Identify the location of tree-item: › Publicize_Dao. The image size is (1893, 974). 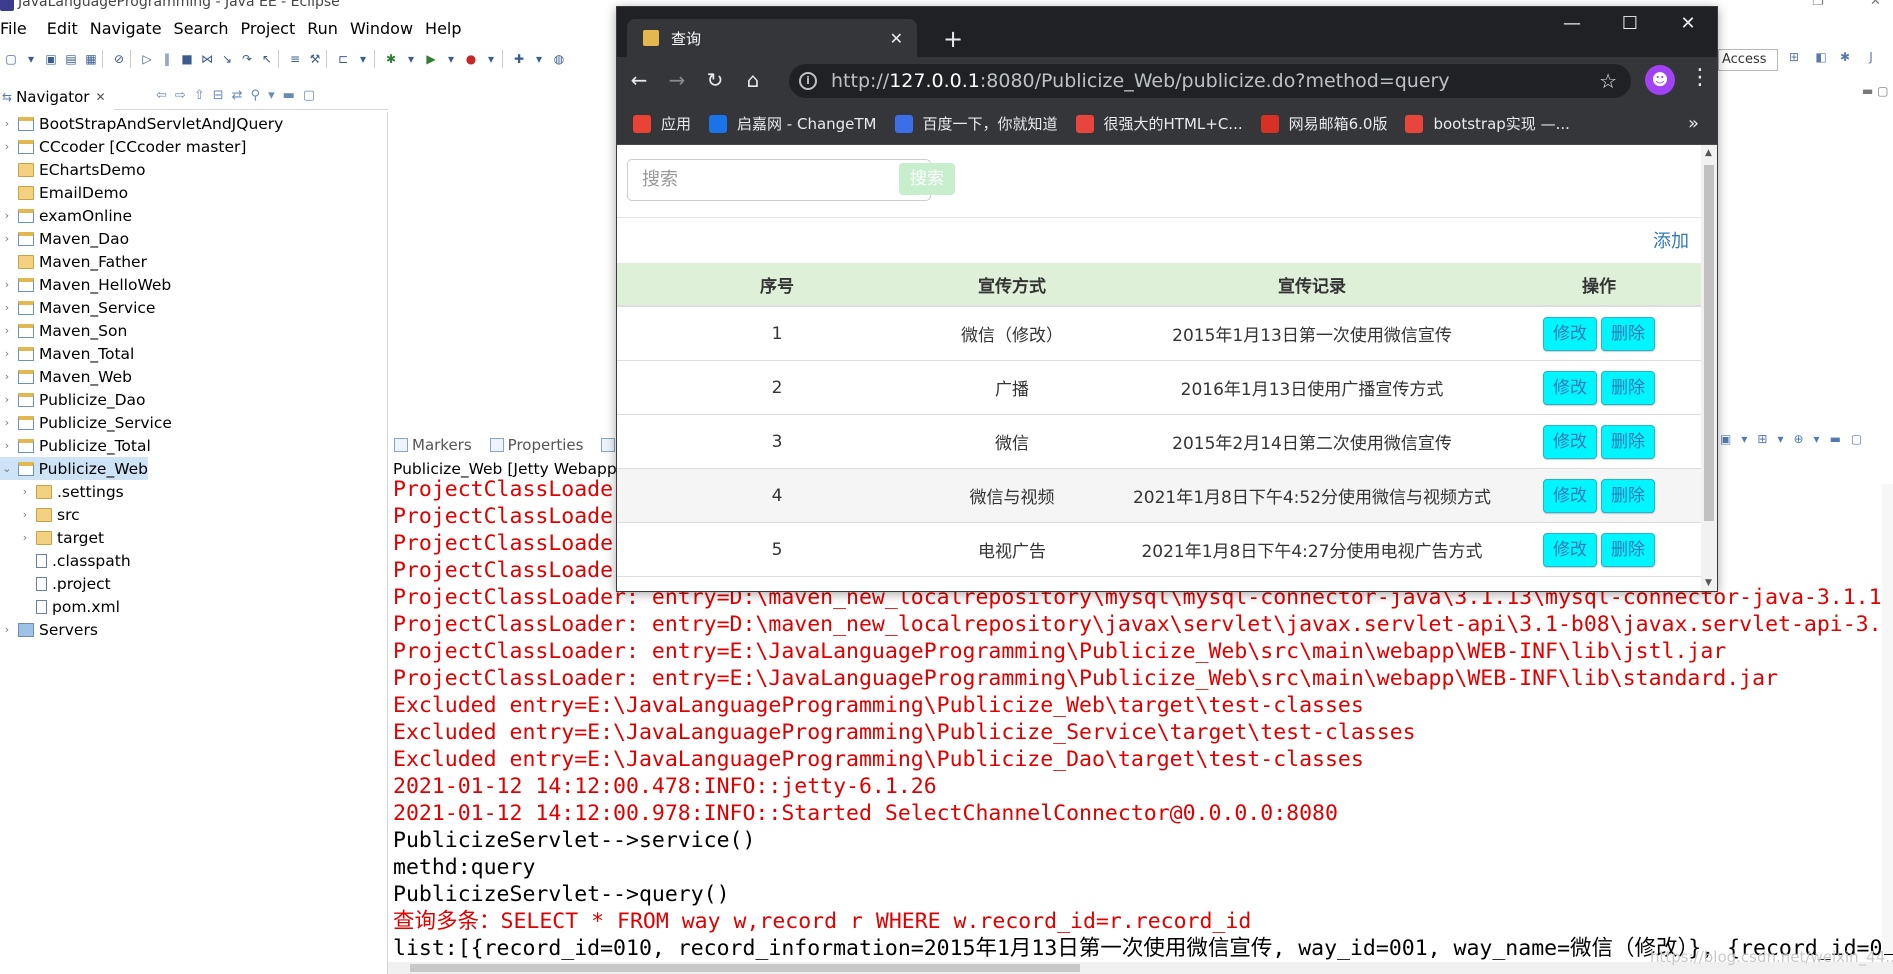
(194, 399).